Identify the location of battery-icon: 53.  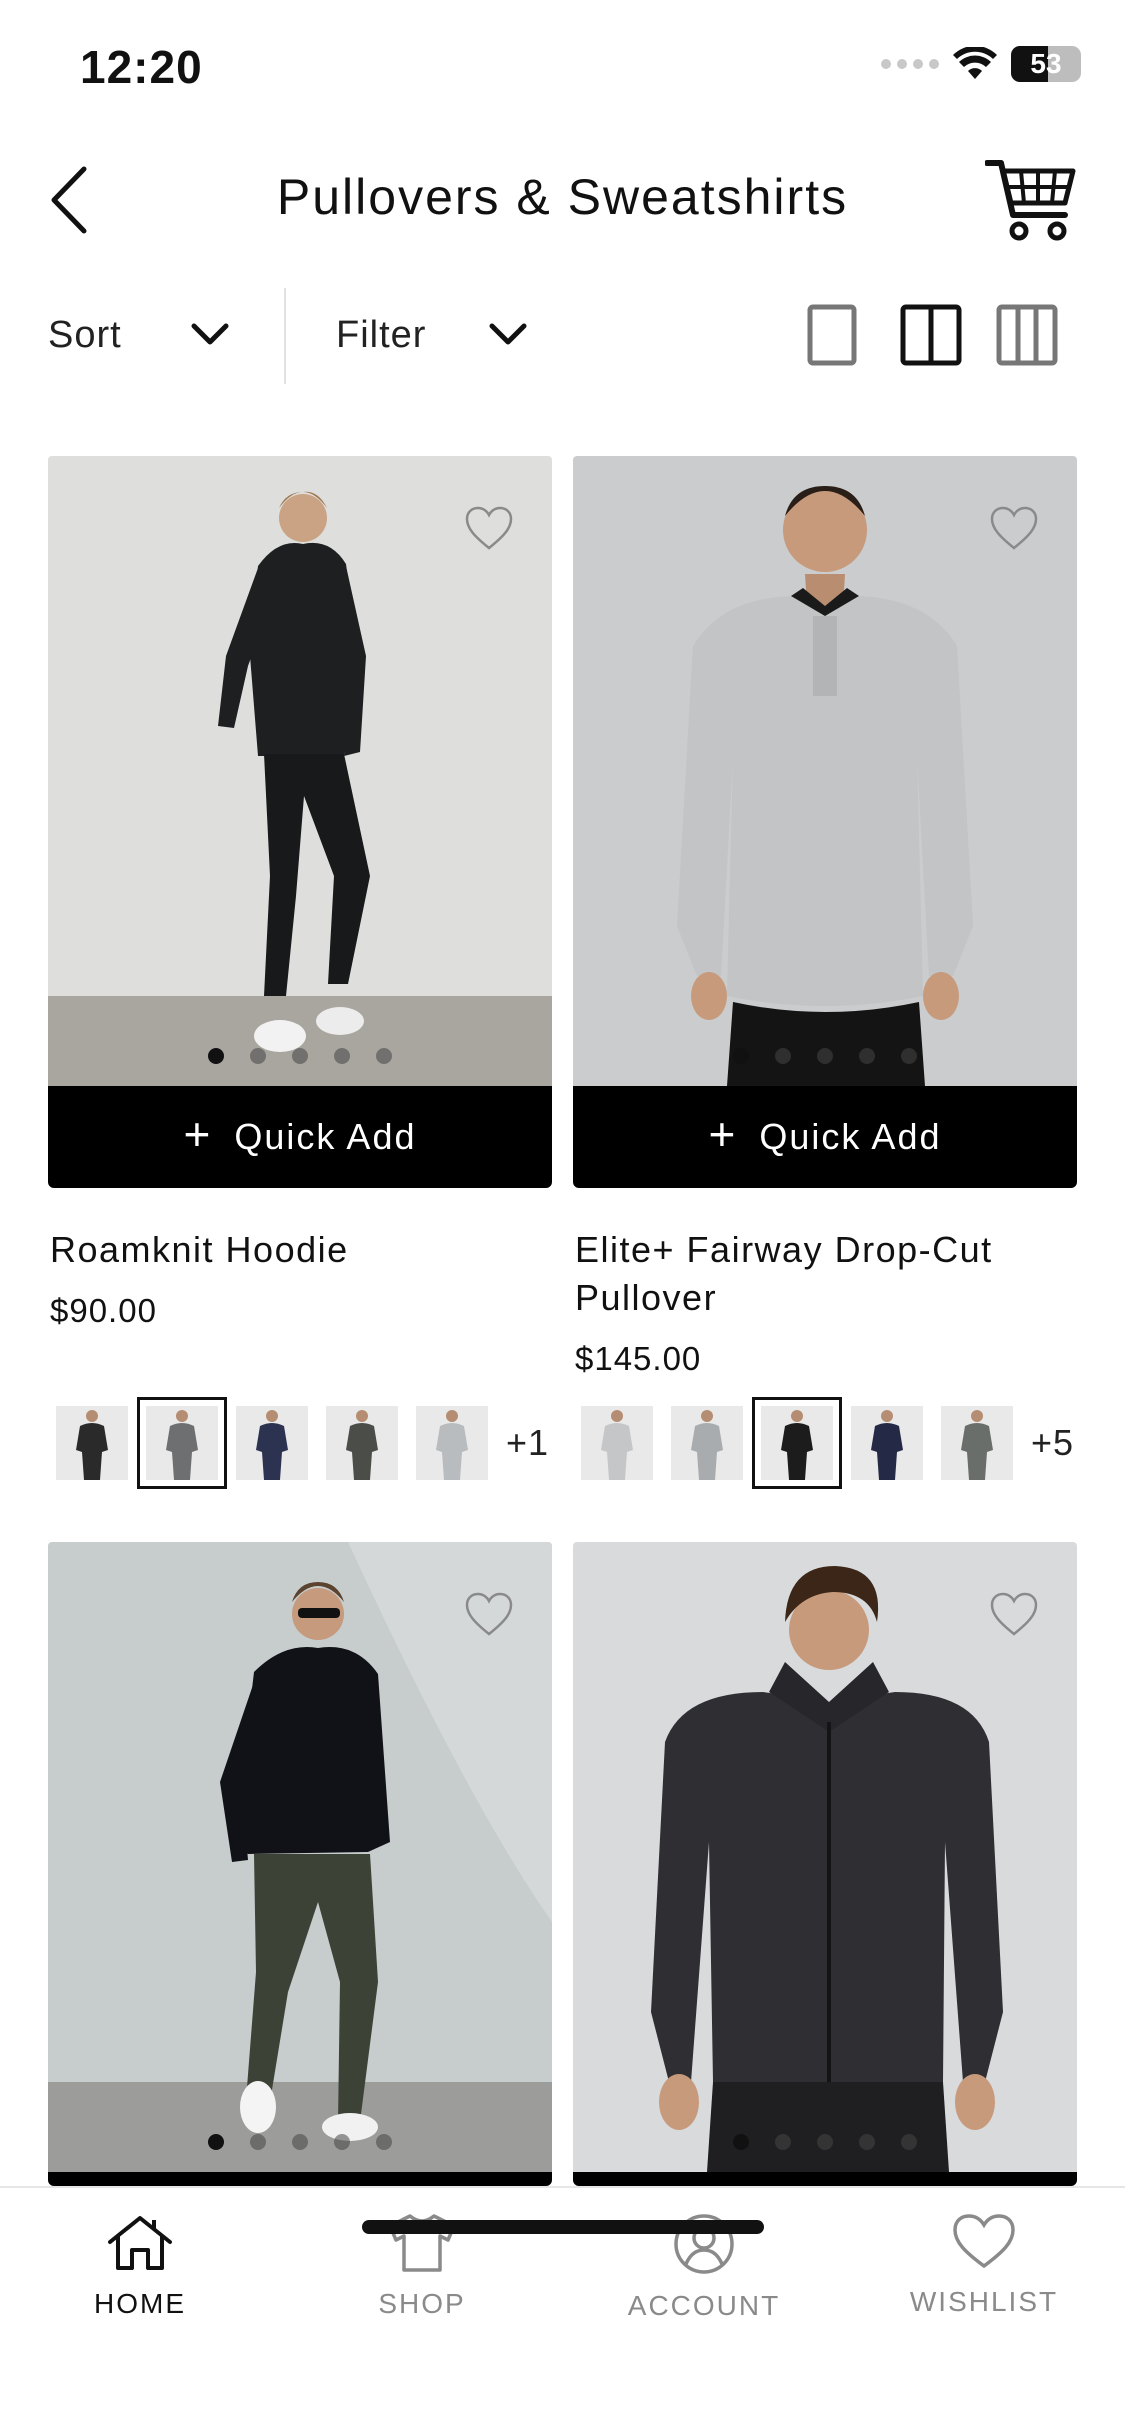
(1046, 64).